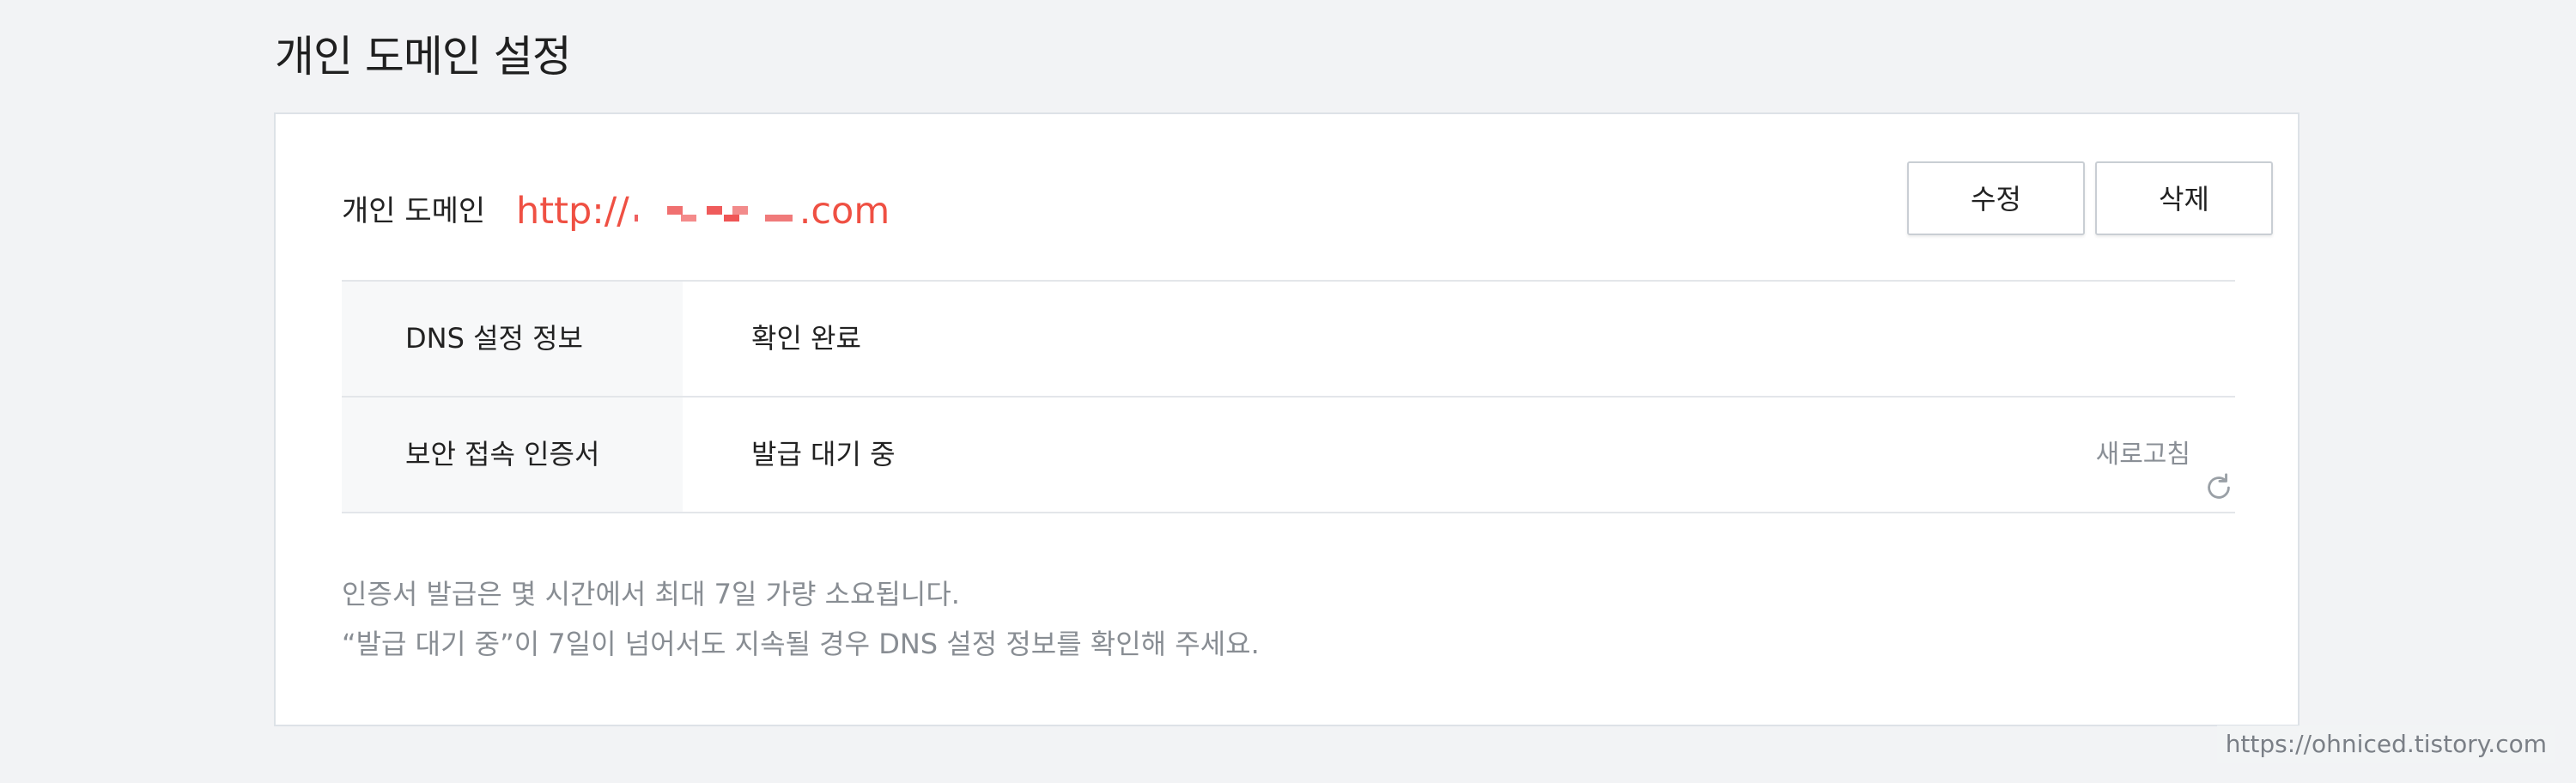  What do you see at coordinates (572, 211) in the screenshot?
I see `domain-url-prefix: http://` at bounding box center [572, 211].